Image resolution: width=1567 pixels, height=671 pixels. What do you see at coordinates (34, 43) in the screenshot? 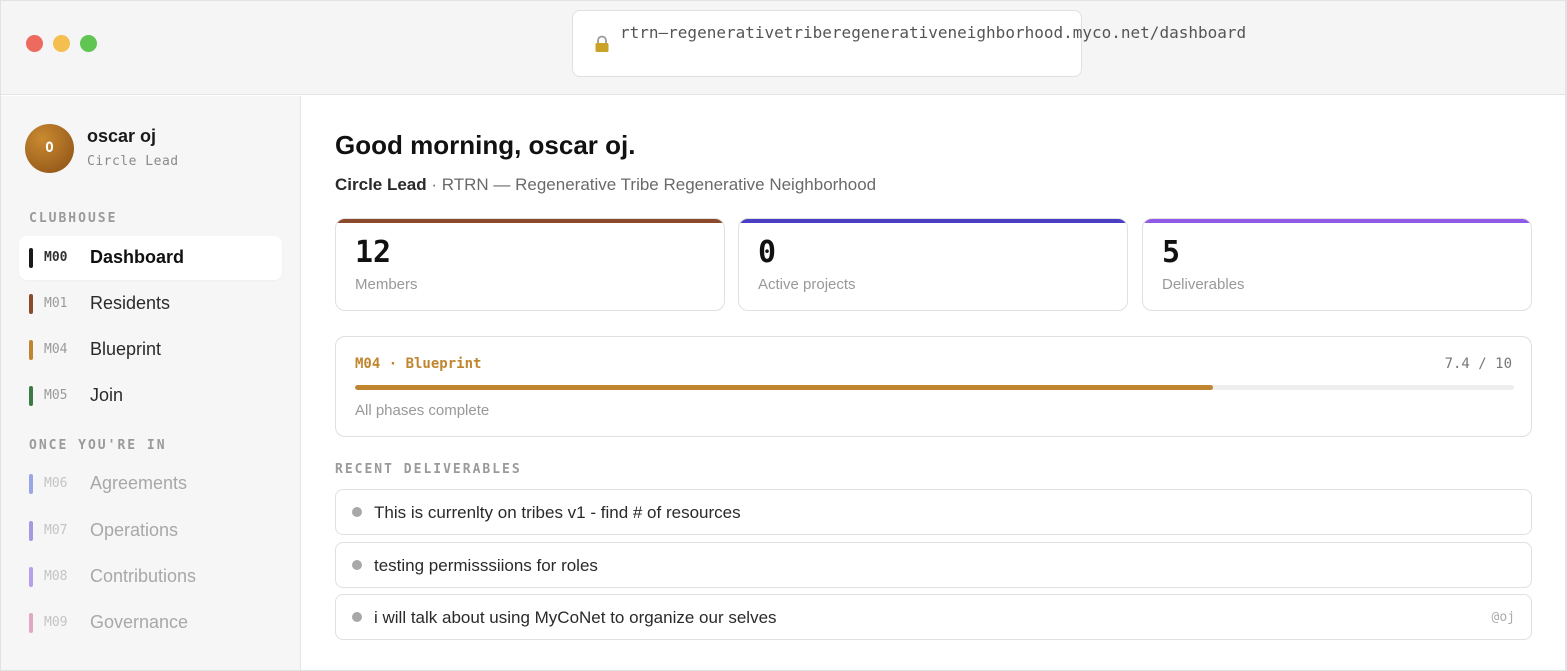
I see `close-window-button` at bounding box center [34, 43].